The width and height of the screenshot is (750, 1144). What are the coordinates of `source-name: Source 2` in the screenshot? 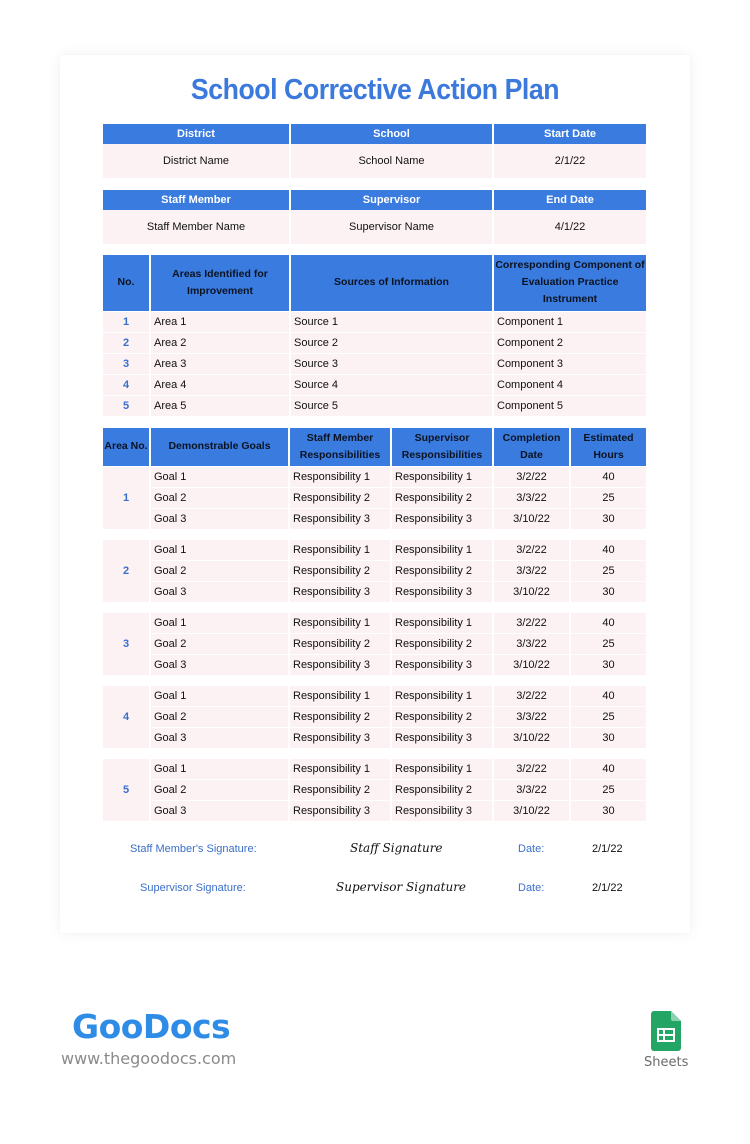 It's located at (392, 342).